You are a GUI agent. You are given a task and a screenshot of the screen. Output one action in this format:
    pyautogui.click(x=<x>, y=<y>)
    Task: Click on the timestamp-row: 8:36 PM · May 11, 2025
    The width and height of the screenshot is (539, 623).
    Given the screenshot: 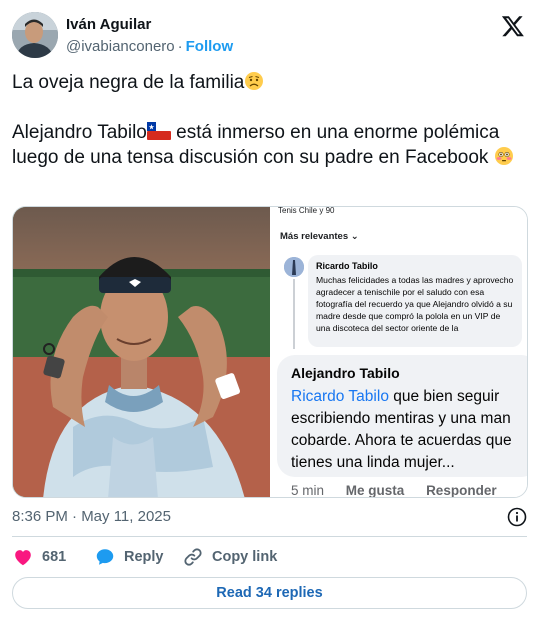 What is the action you would take?
    pyautogui.click(x=269, y=517)
    